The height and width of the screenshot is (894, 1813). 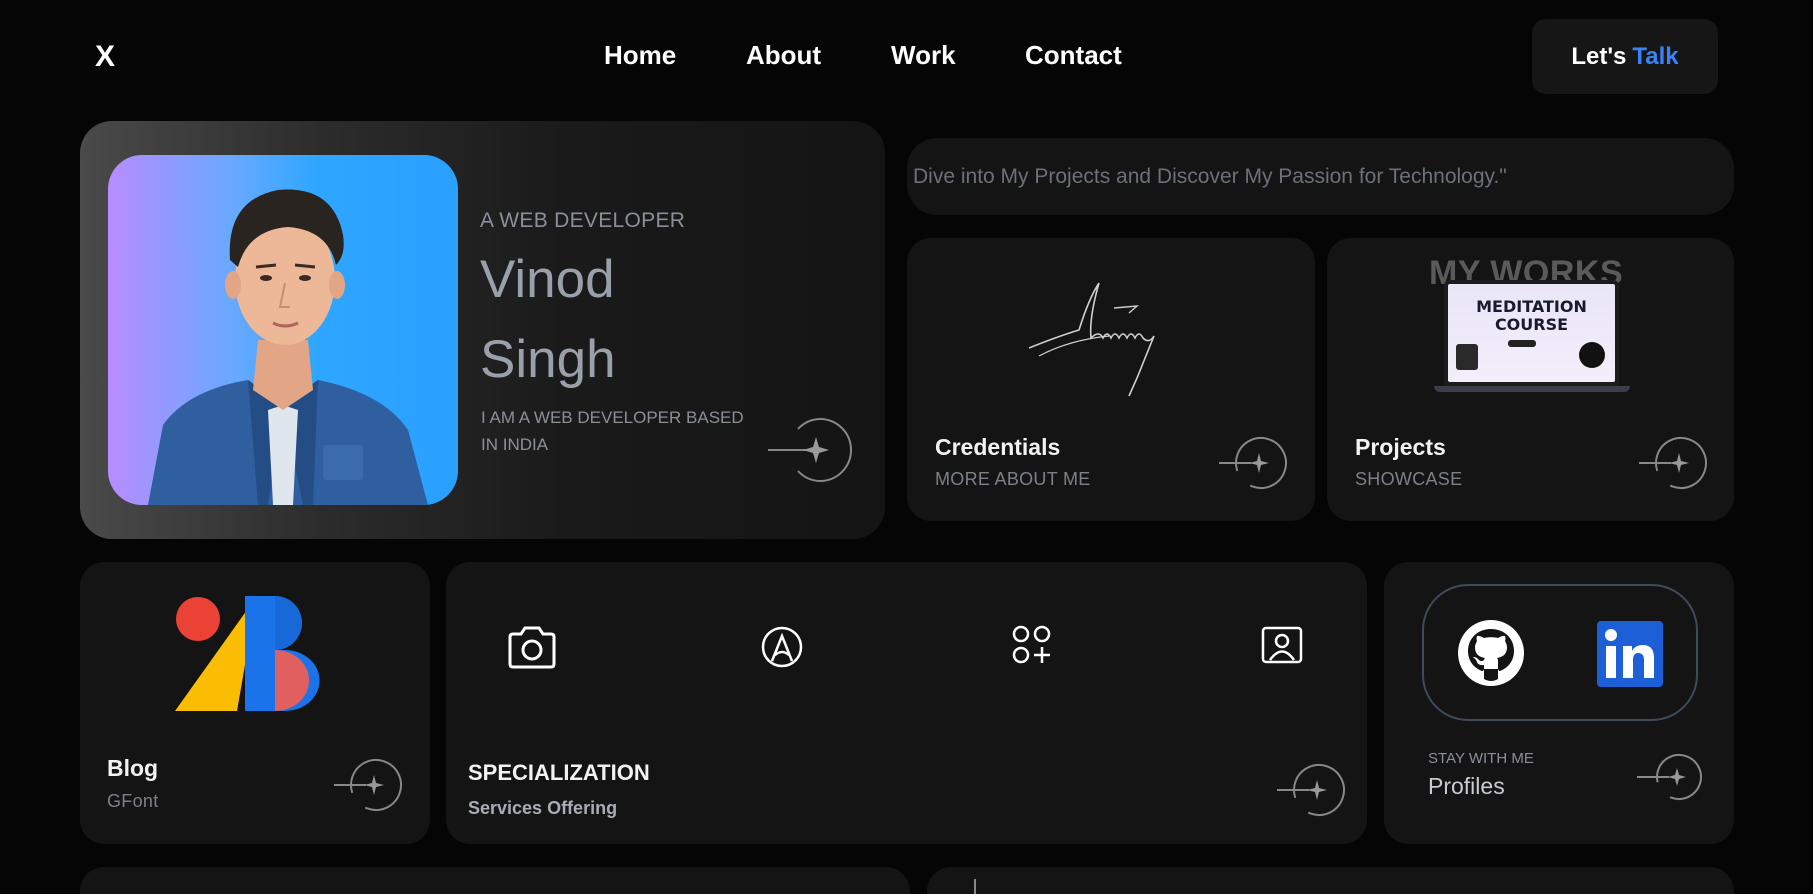 I want to click on github-icon, so click(x=1491, y=653).